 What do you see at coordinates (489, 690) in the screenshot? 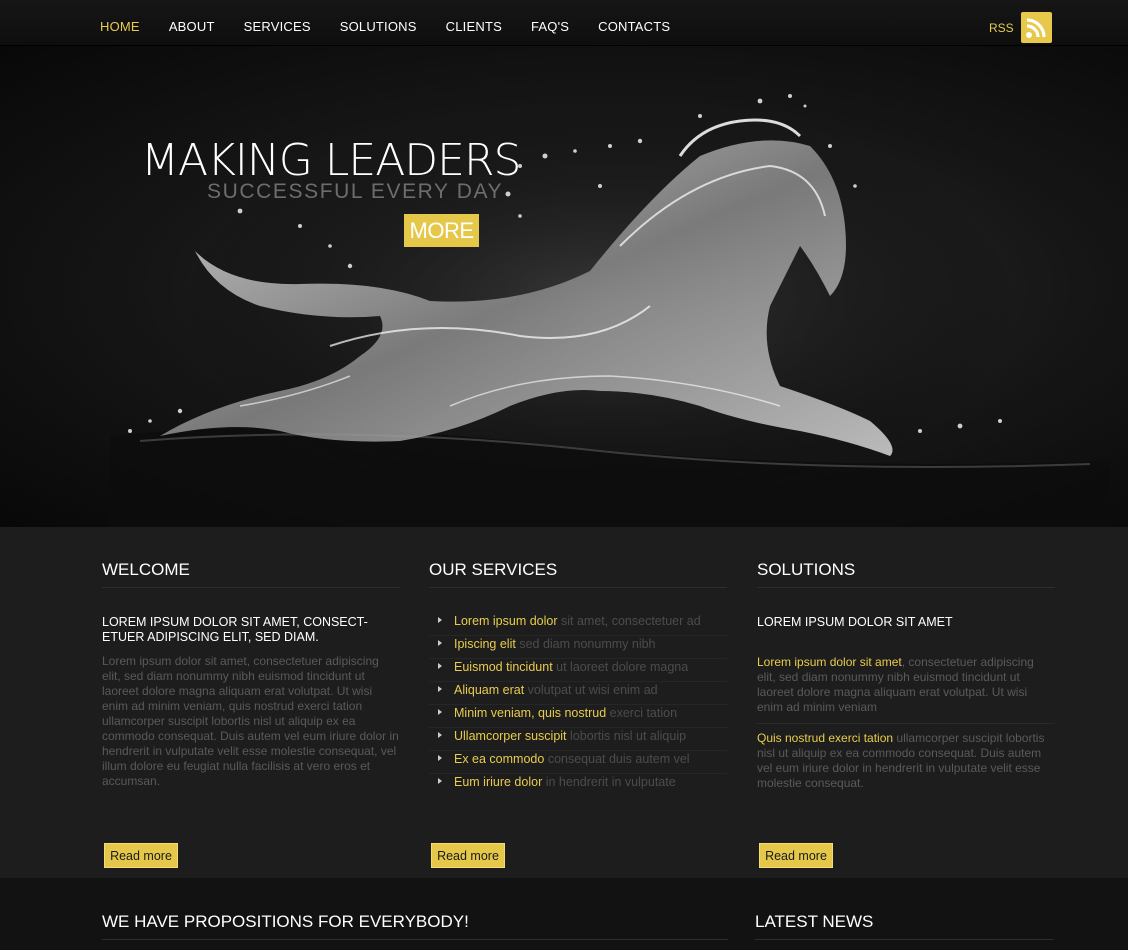
I see `service-link: Aliquam erat` at bounding box center [489, 690].